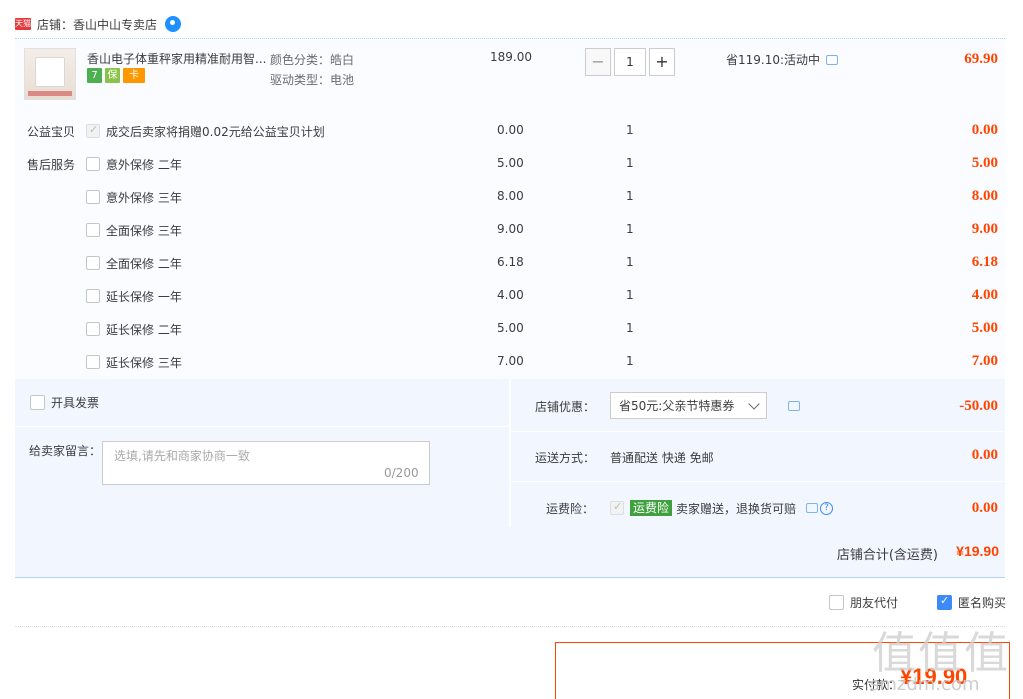 This screenshot has width=1023, height=699. I want to click on product-thumbnail, so click(50, 74).